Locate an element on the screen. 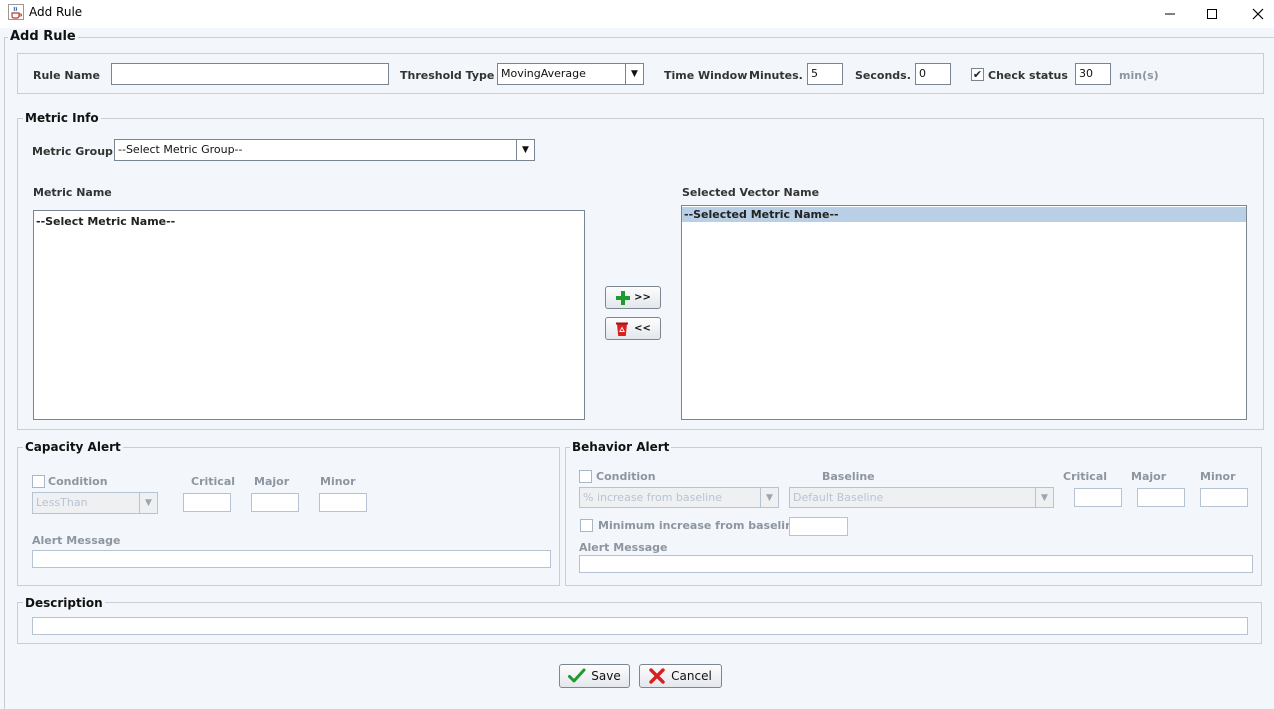  java-cup-icon is located at coordinates (16, 12).